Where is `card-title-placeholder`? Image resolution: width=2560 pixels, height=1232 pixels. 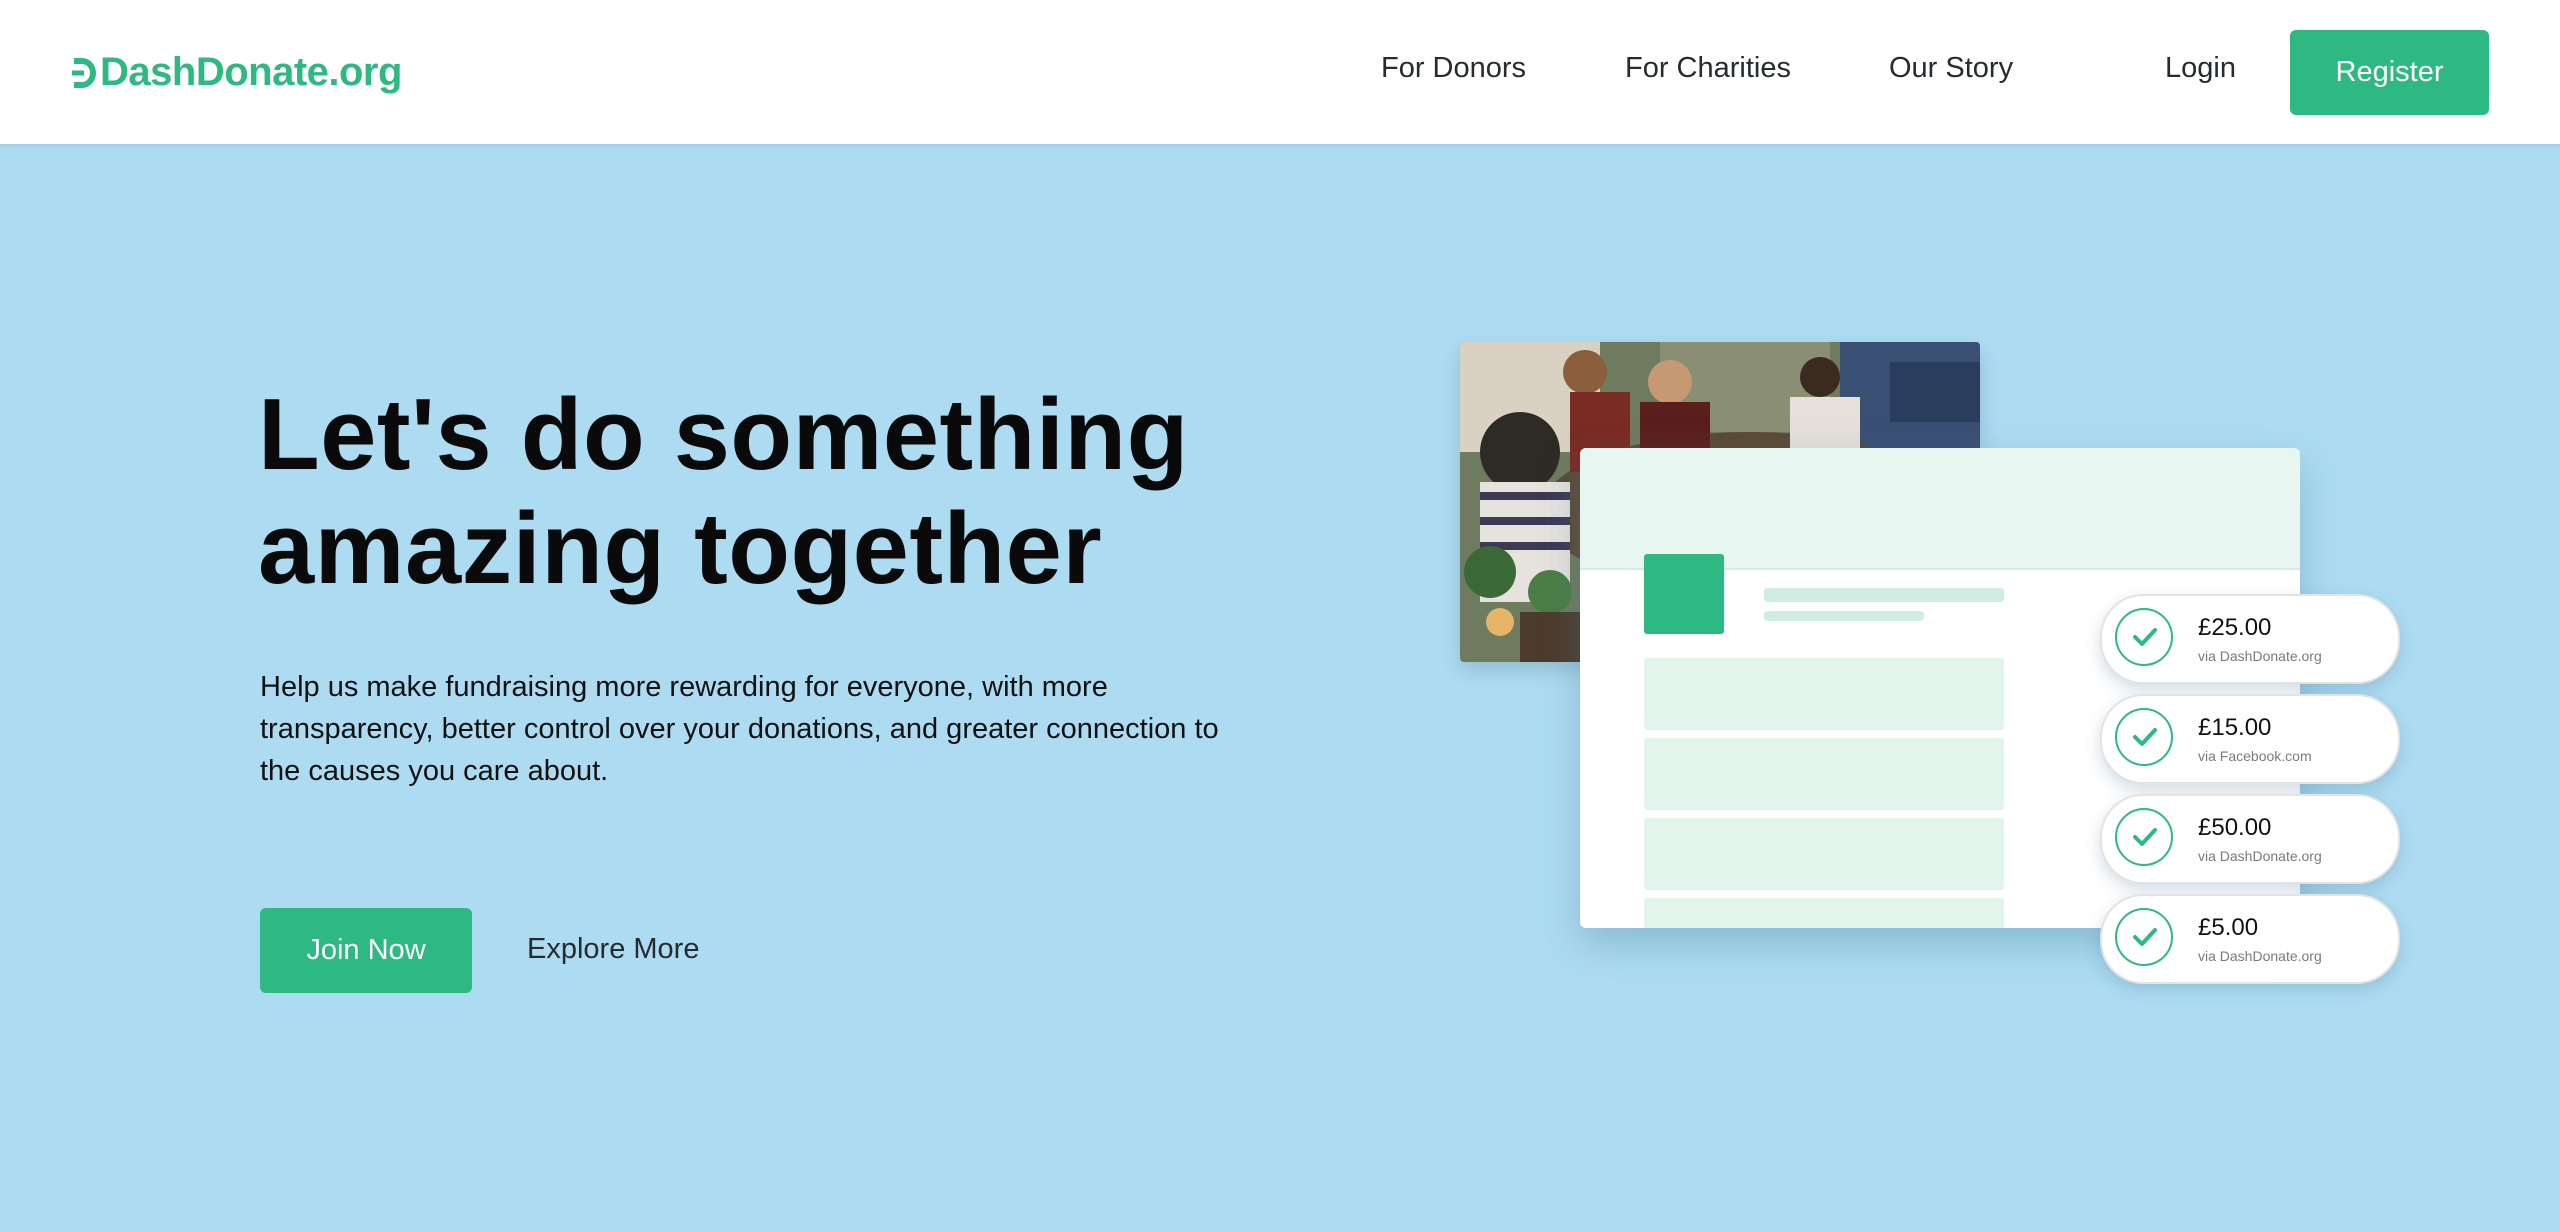
card-title-placeholder is located at coordinates (1884, 595).